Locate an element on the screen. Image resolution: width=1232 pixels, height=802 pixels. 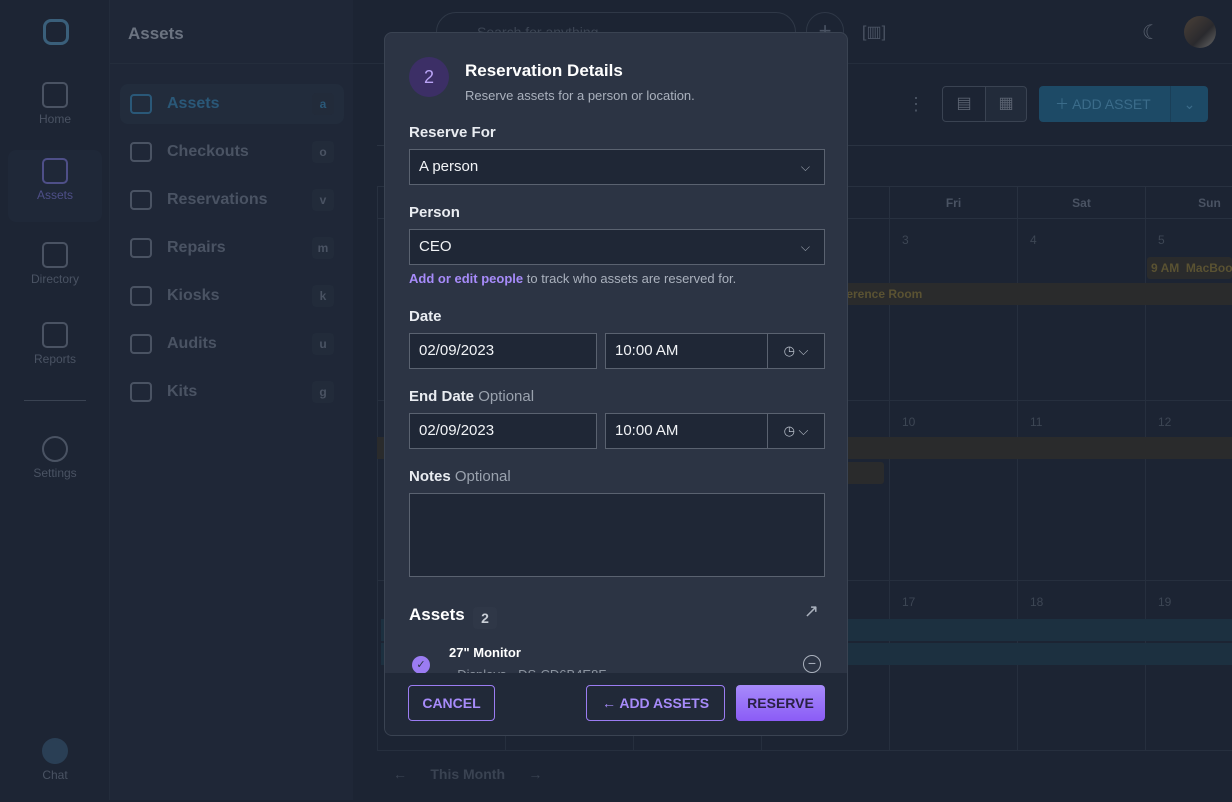
table-view-button: ▤ is located at coordinates (964, 104).